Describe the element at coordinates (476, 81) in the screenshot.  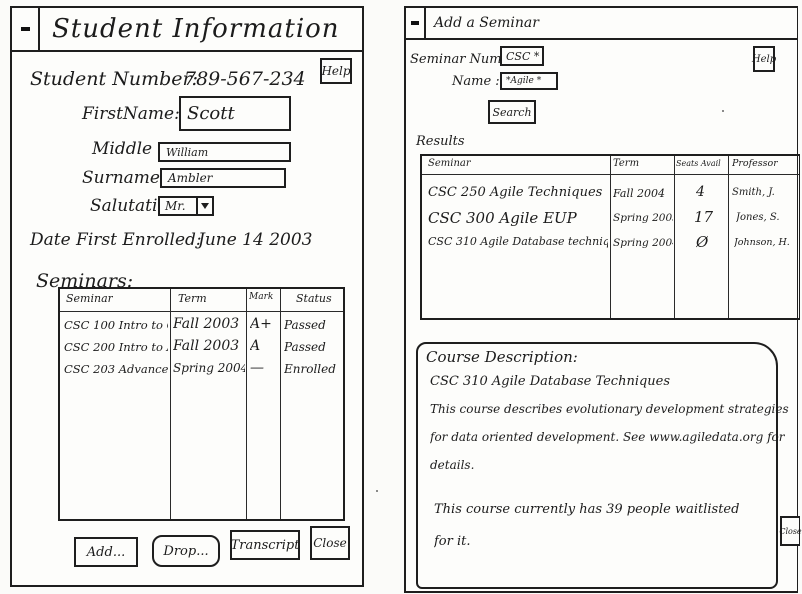
I see `name-label: Name :` at that location.